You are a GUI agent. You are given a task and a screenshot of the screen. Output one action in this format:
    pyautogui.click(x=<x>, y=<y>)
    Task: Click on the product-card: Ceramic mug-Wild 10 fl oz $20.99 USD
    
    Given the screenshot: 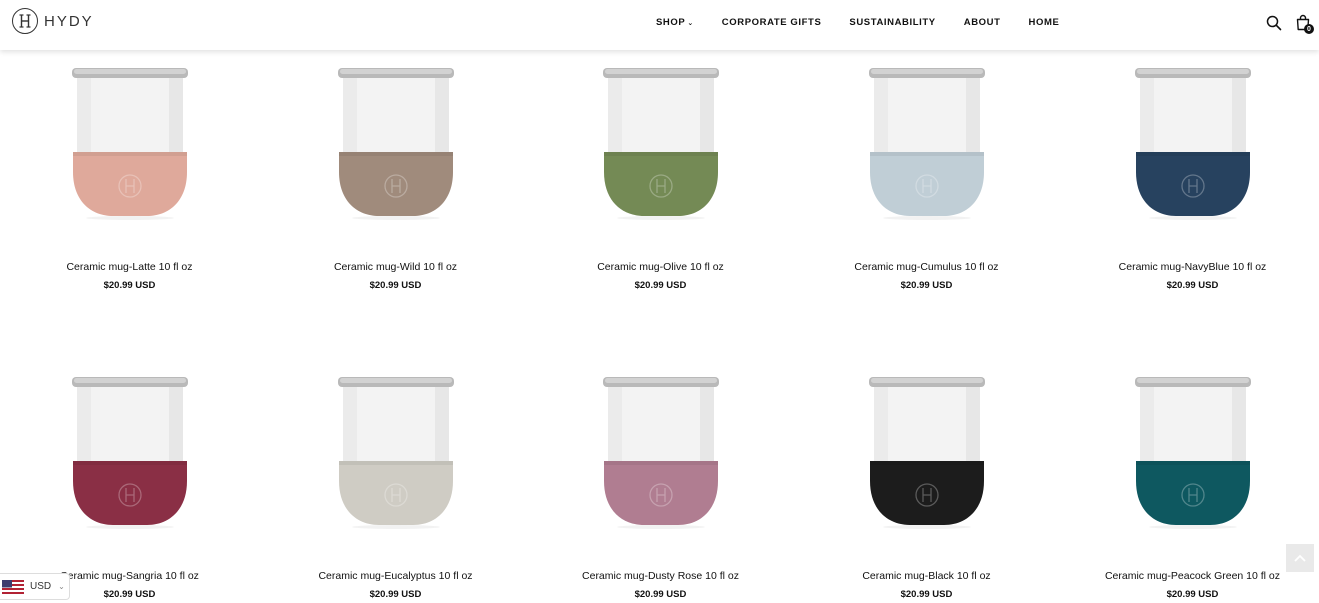 What is the action you would take?
    pyautogui.click(x=395, y=176)
    